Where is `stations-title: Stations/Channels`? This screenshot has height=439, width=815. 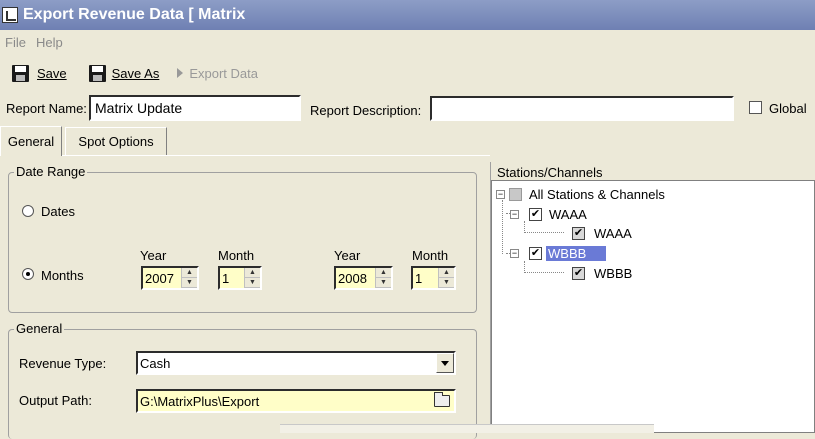
stations-title: Stations/Channels is located at coordinates (550, 172).